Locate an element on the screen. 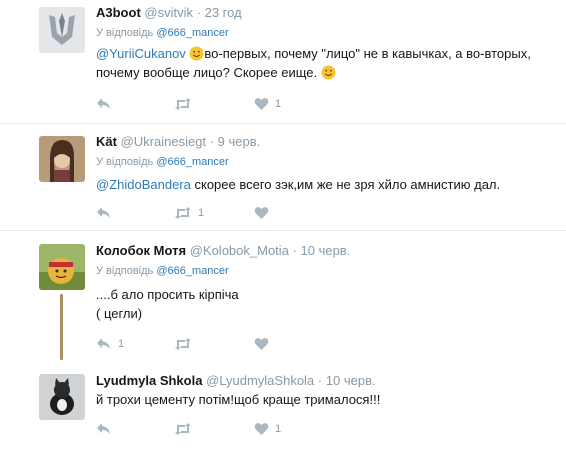  tweet-header: Kät @Ukrainesiegt · 9 черв. is located at coordinates (178, 141).